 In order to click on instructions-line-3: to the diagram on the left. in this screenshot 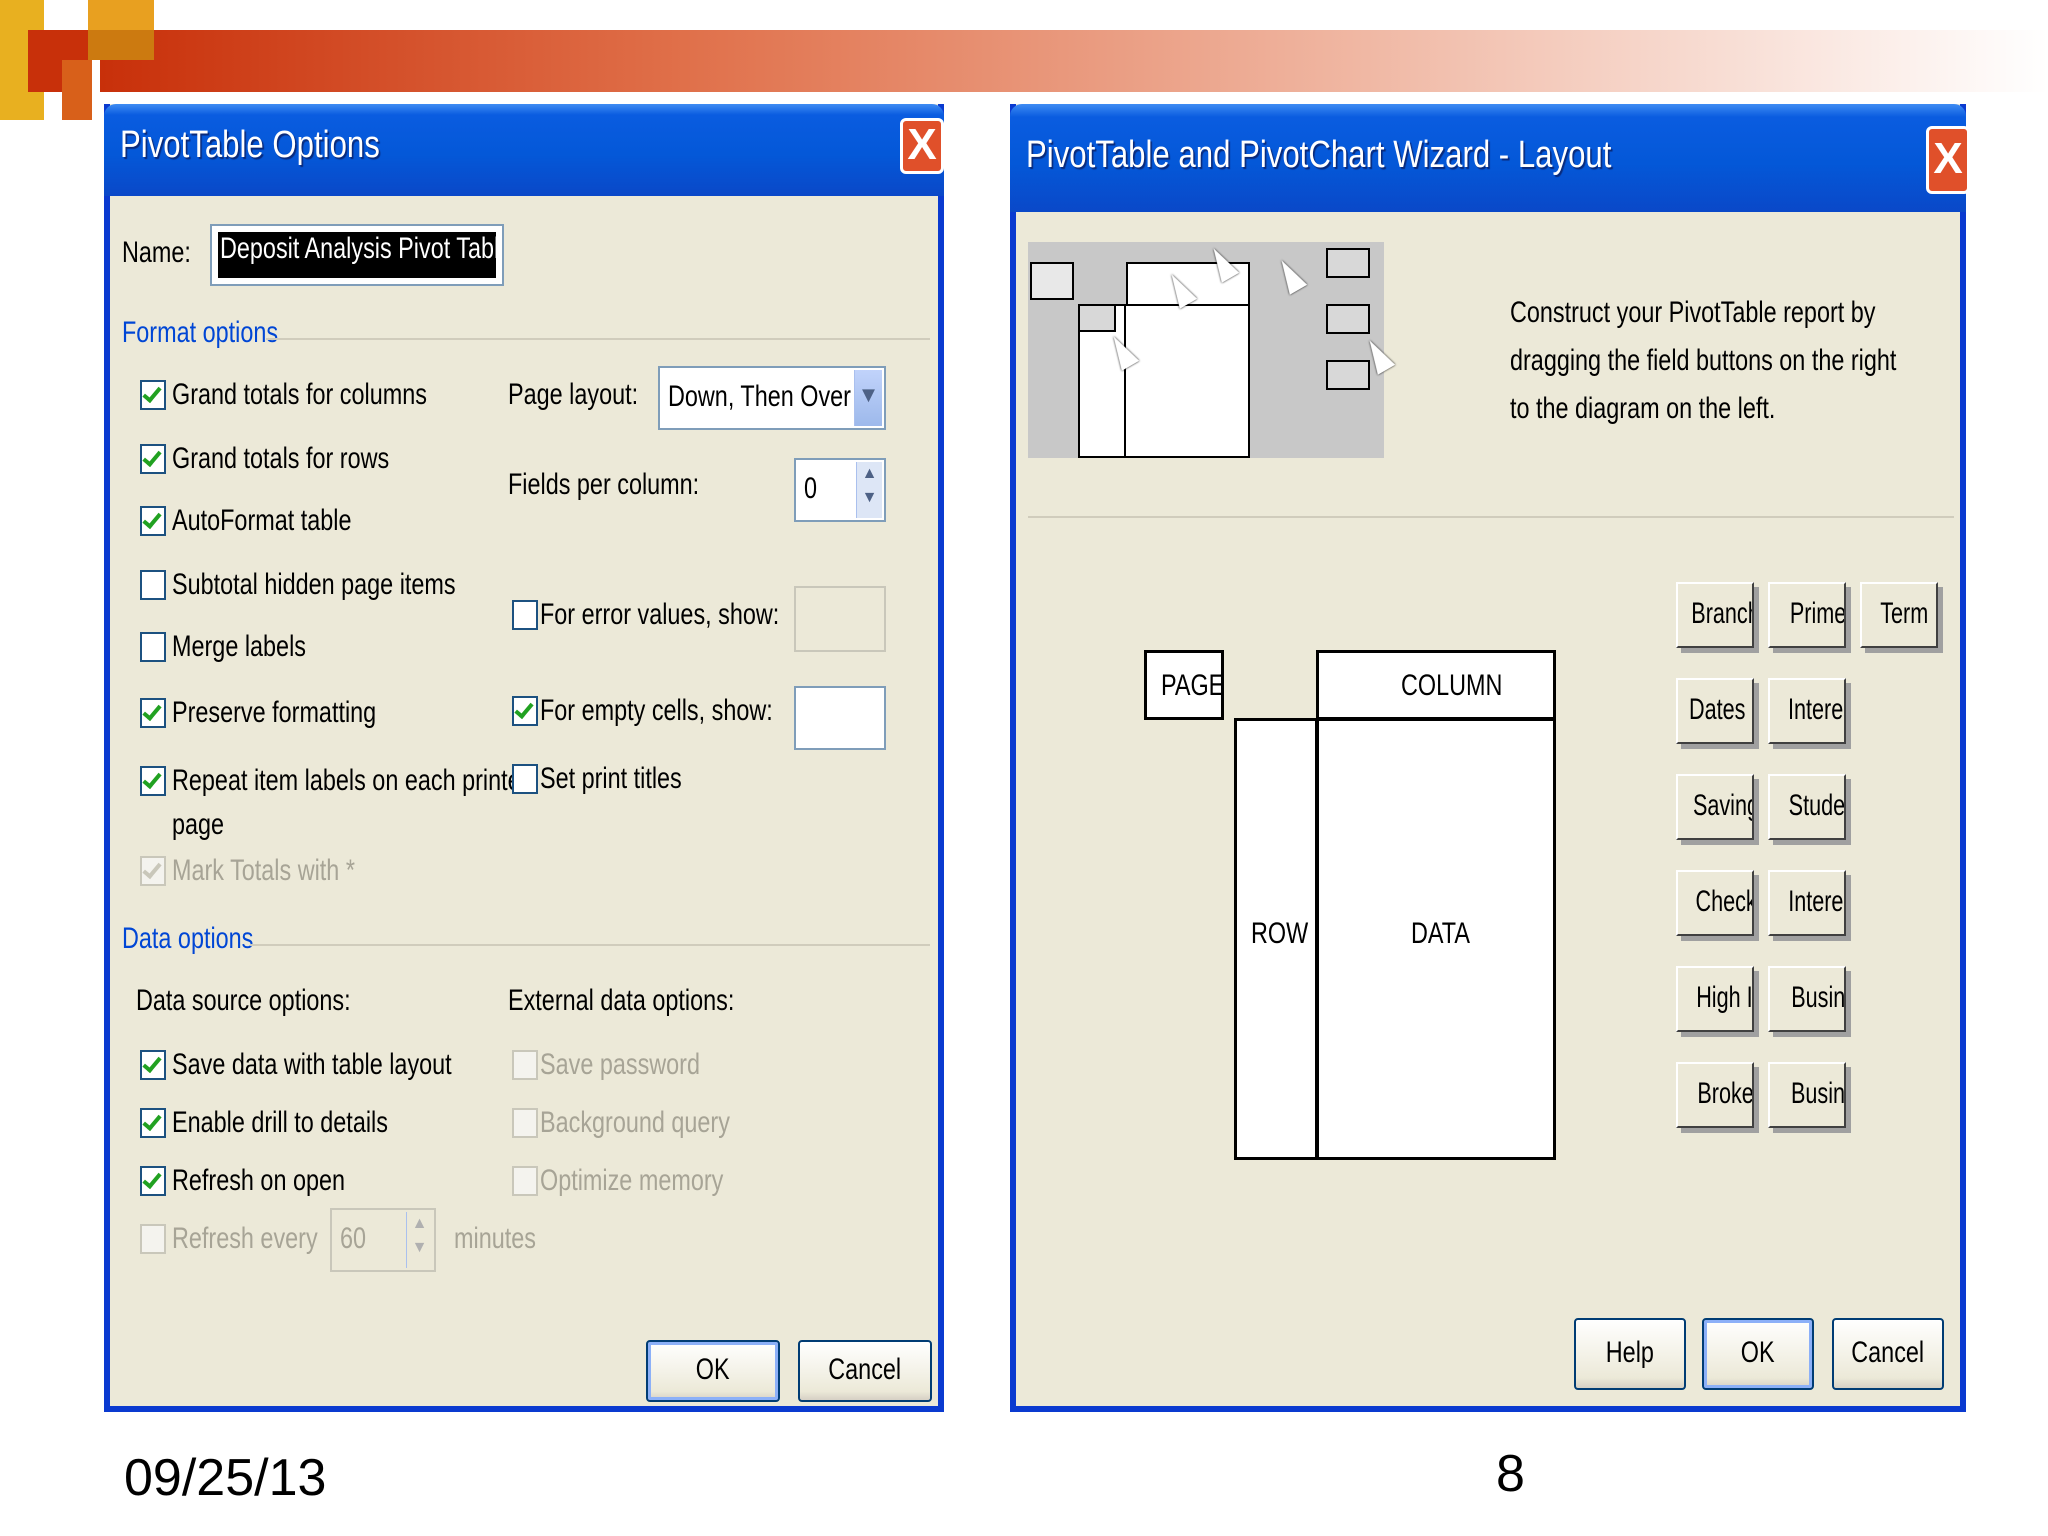, I will do `click(1643, 408)`.